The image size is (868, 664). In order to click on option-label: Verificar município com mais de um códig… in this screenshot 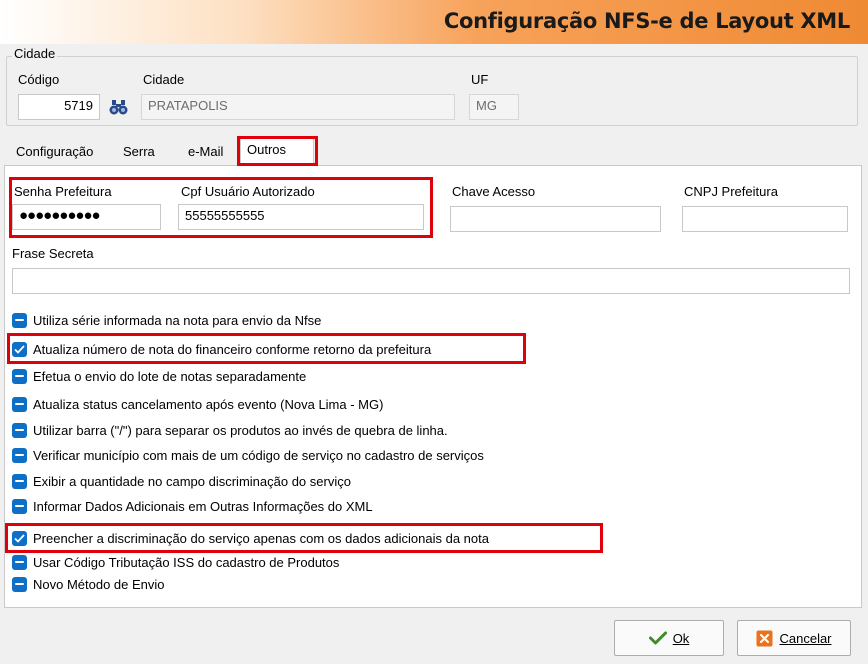, I will do `click(258, 455)`.